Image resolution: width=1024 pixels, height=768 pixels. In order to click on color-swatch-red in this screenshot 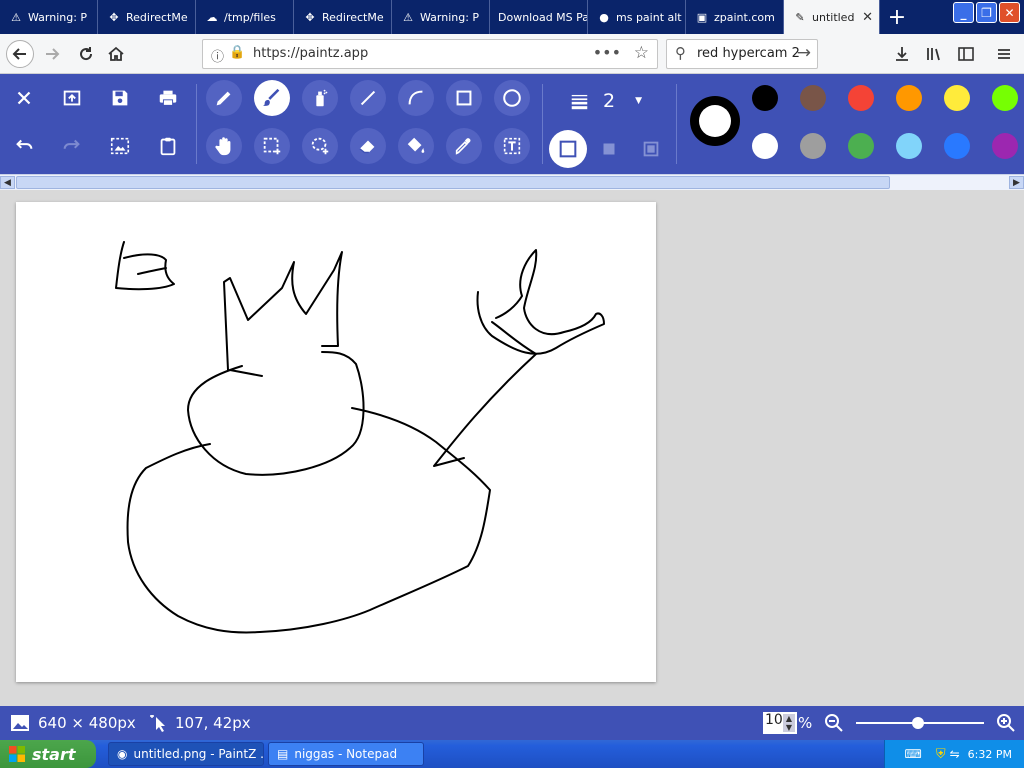, I will do `click(861, 98)`.